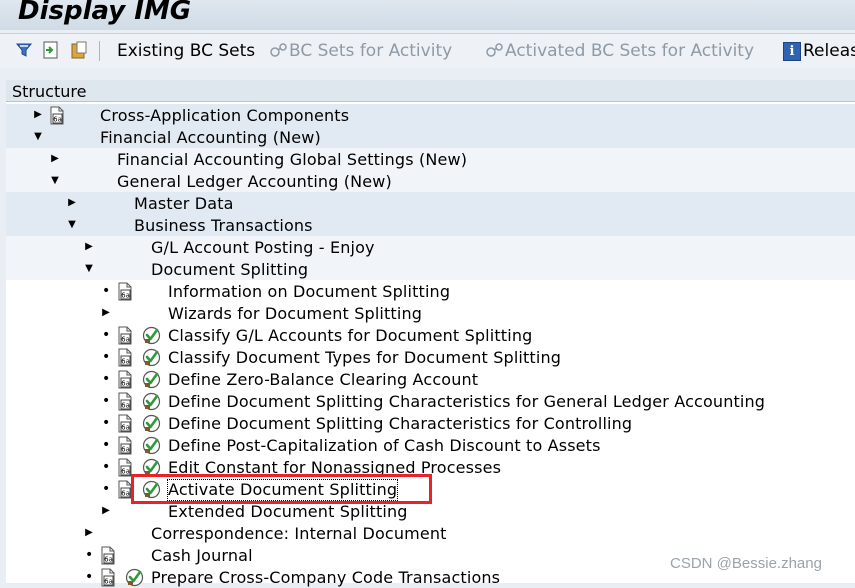 The width and height of the screenshot is (855, 588). I want to click on tree-node-label: Financial Accounting (New), so click(210, 137).